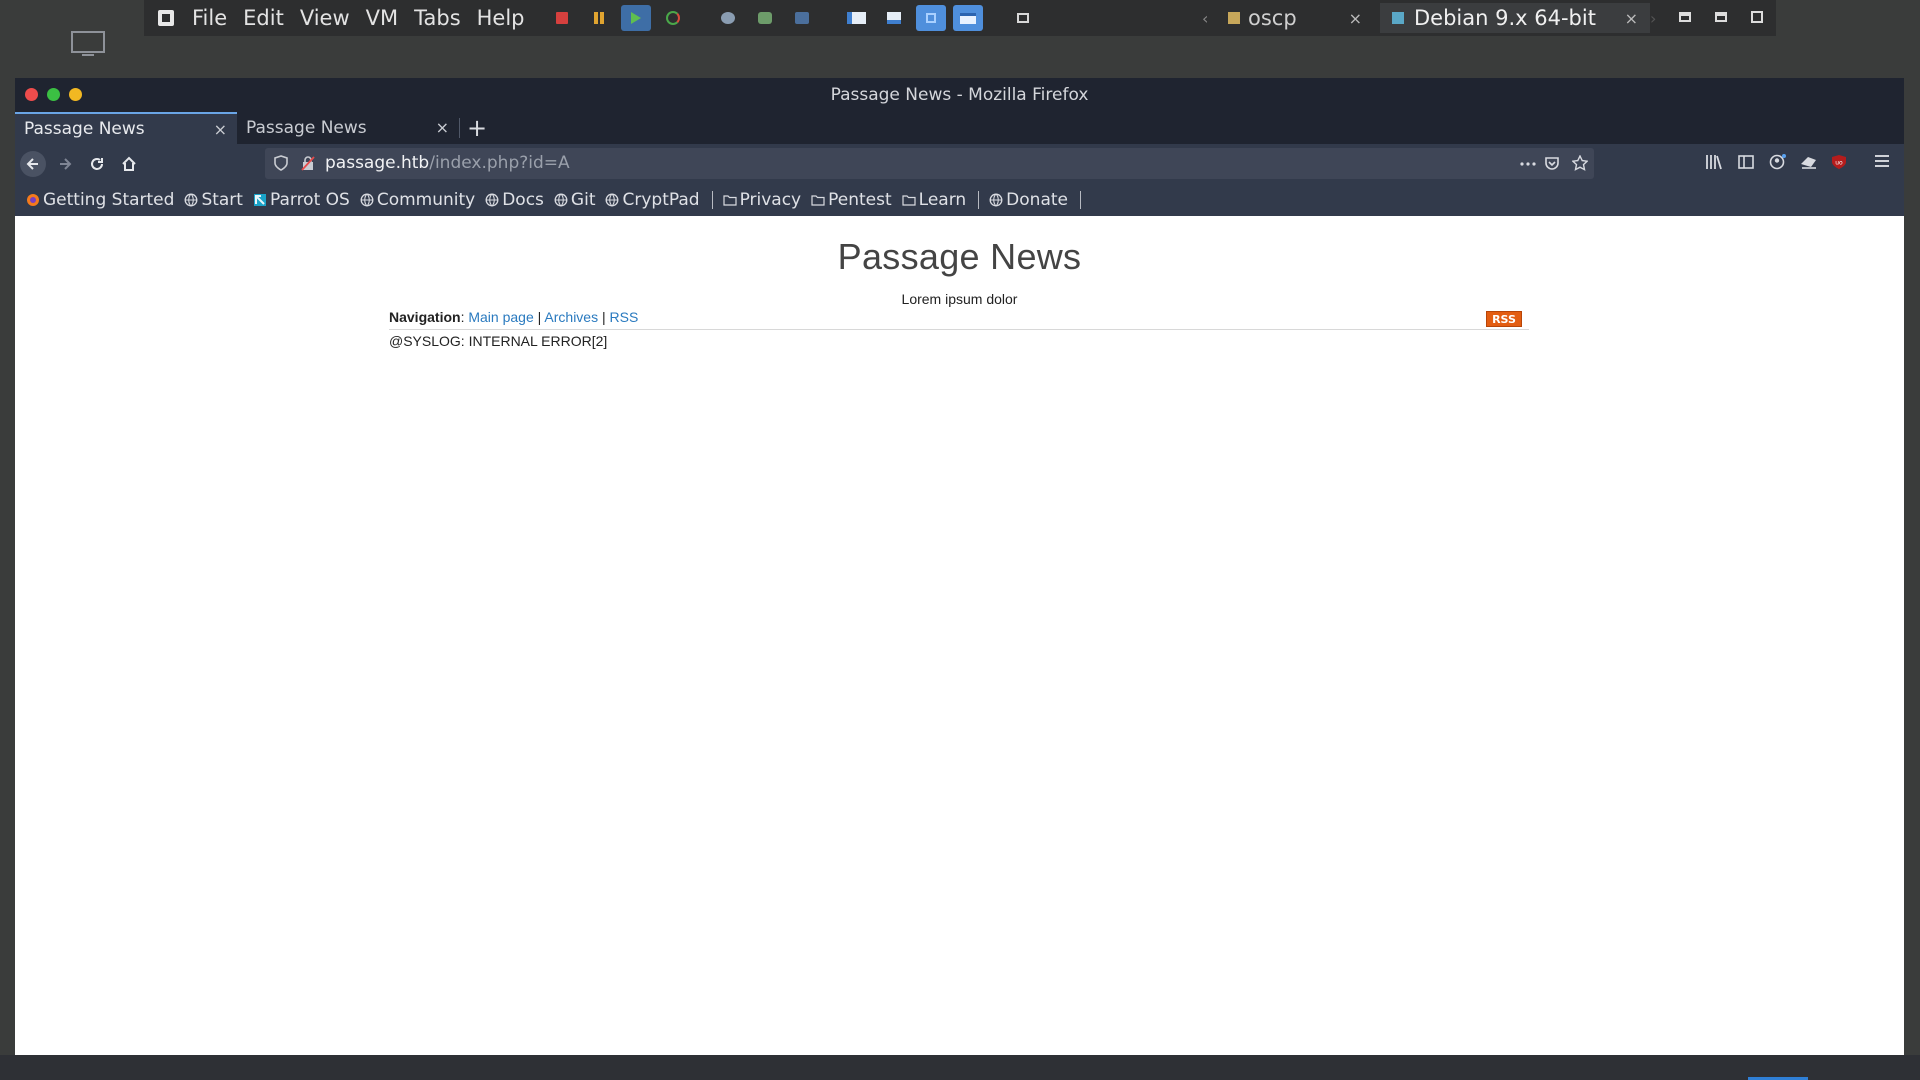 This screenshot has height=1080, width=1920. What do you see at coordinates (929, 163) in the screenshot?
I see `url-bar: passage.htb/index.php?id=A` at bounding box center [929, 163].